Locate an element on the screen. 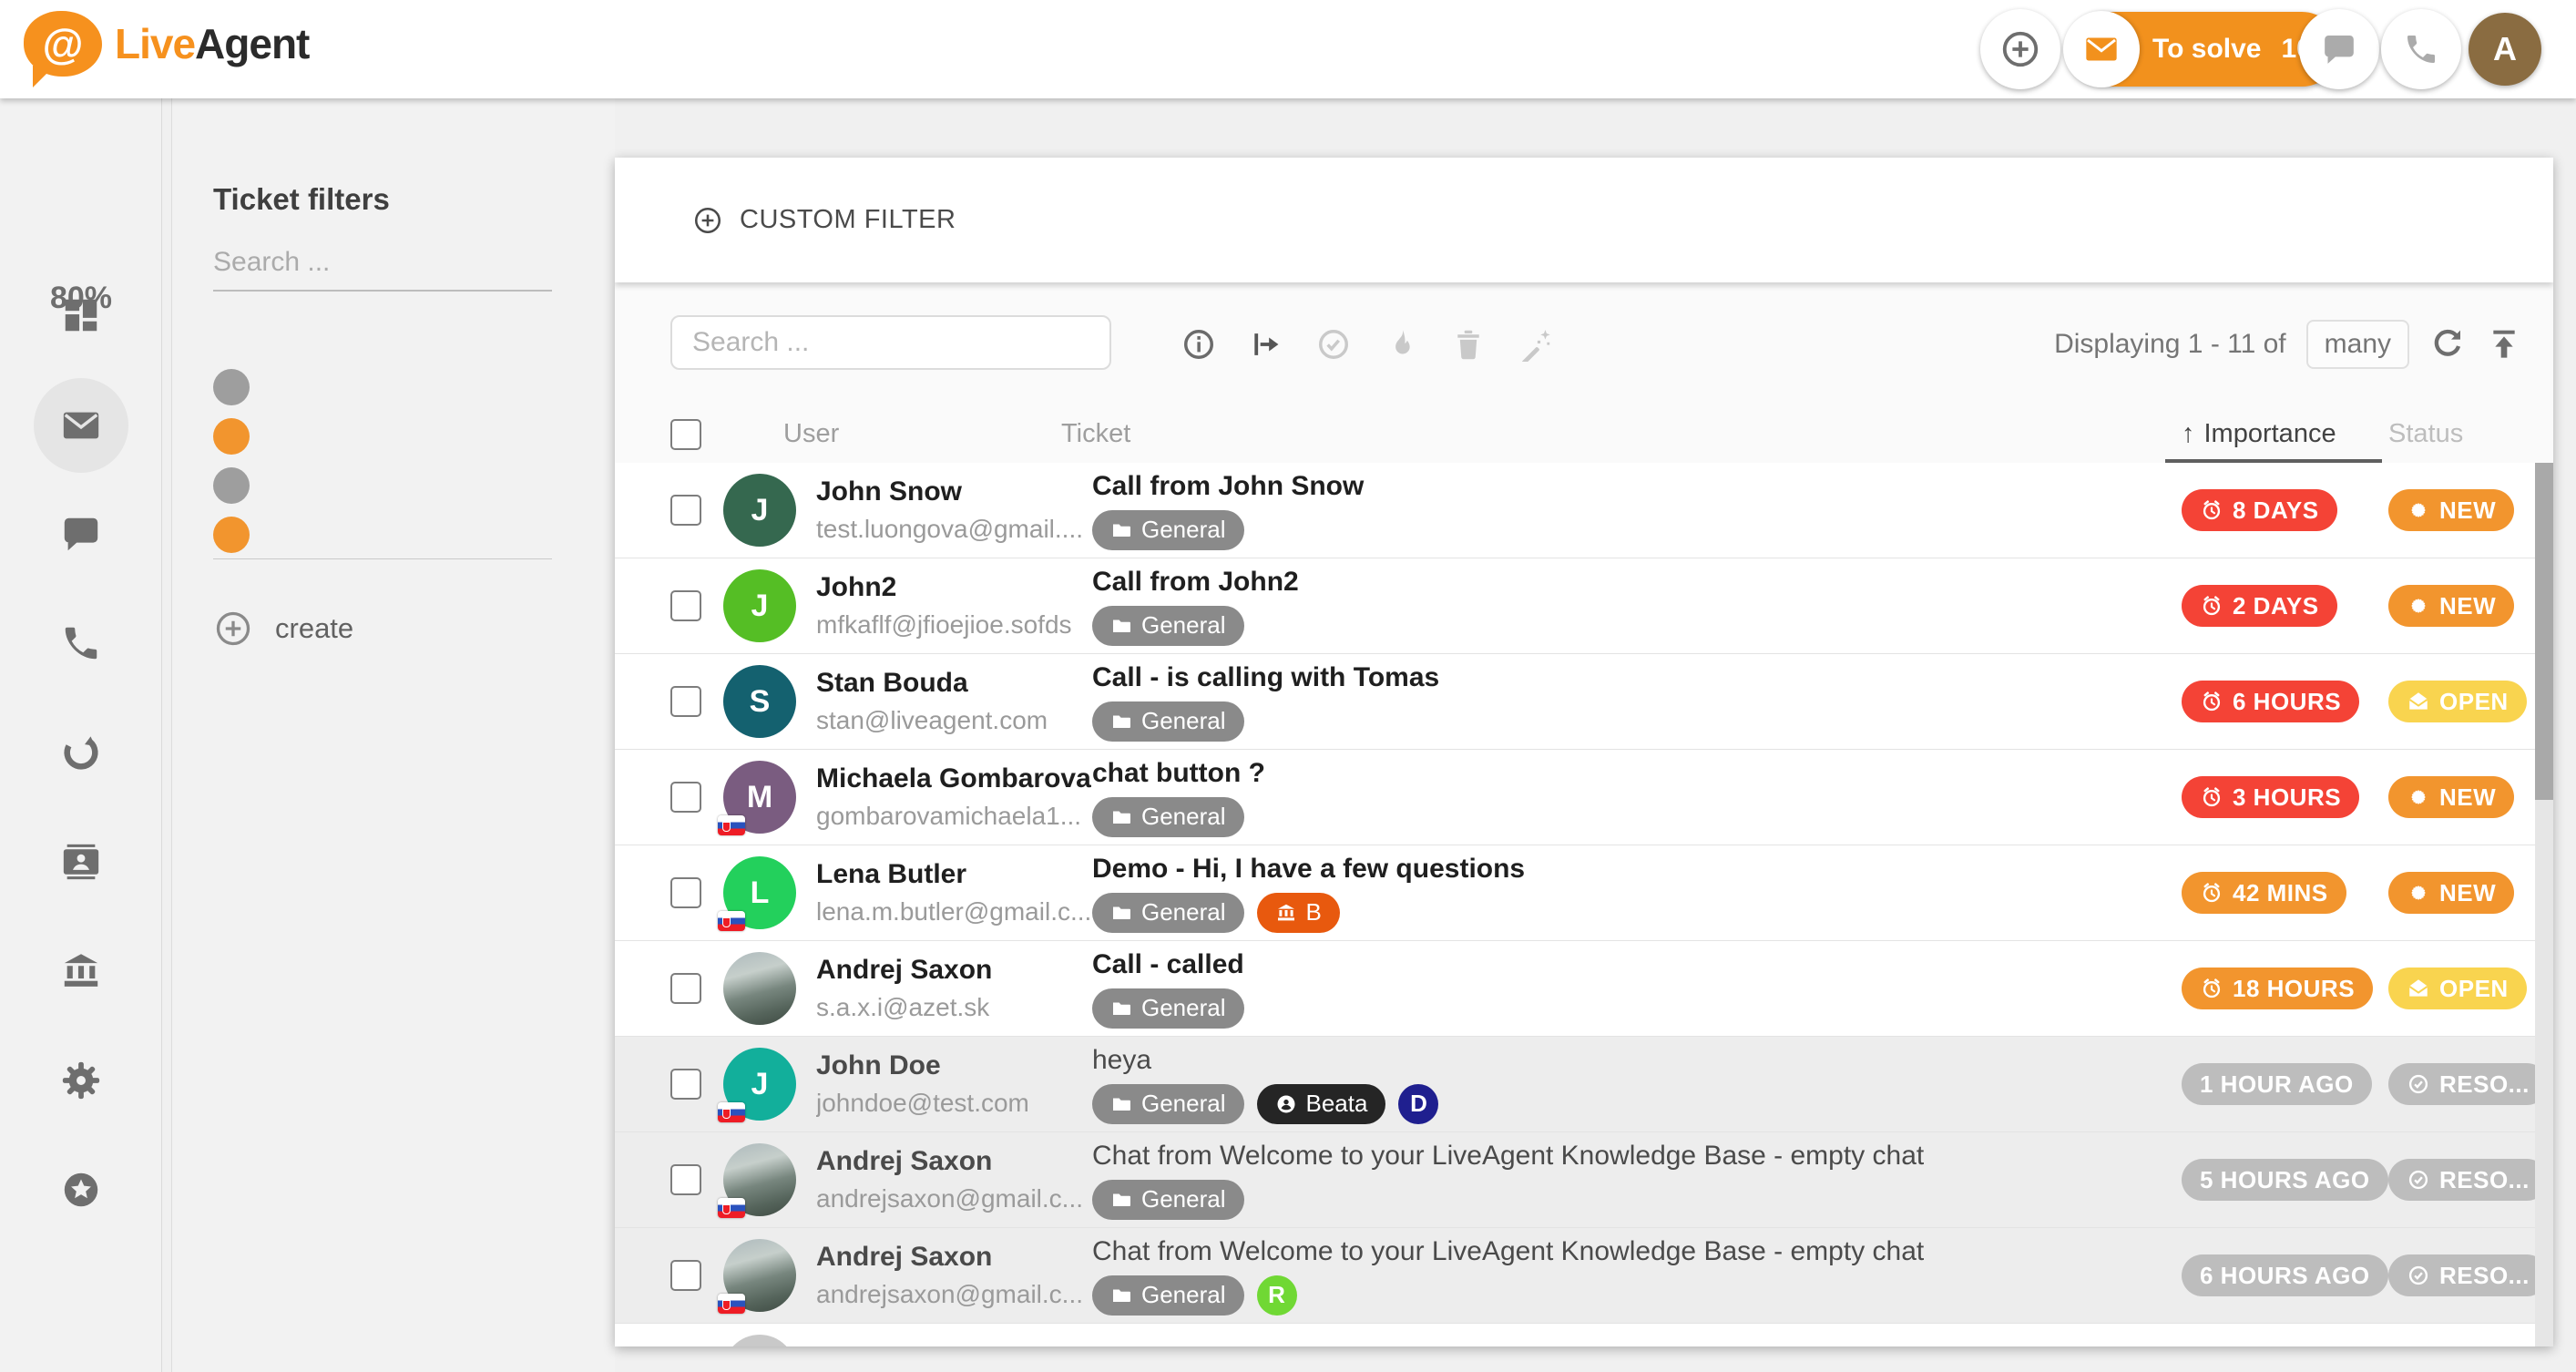  user-email: johndoe@test.com is located at coordinates (922, 1103).